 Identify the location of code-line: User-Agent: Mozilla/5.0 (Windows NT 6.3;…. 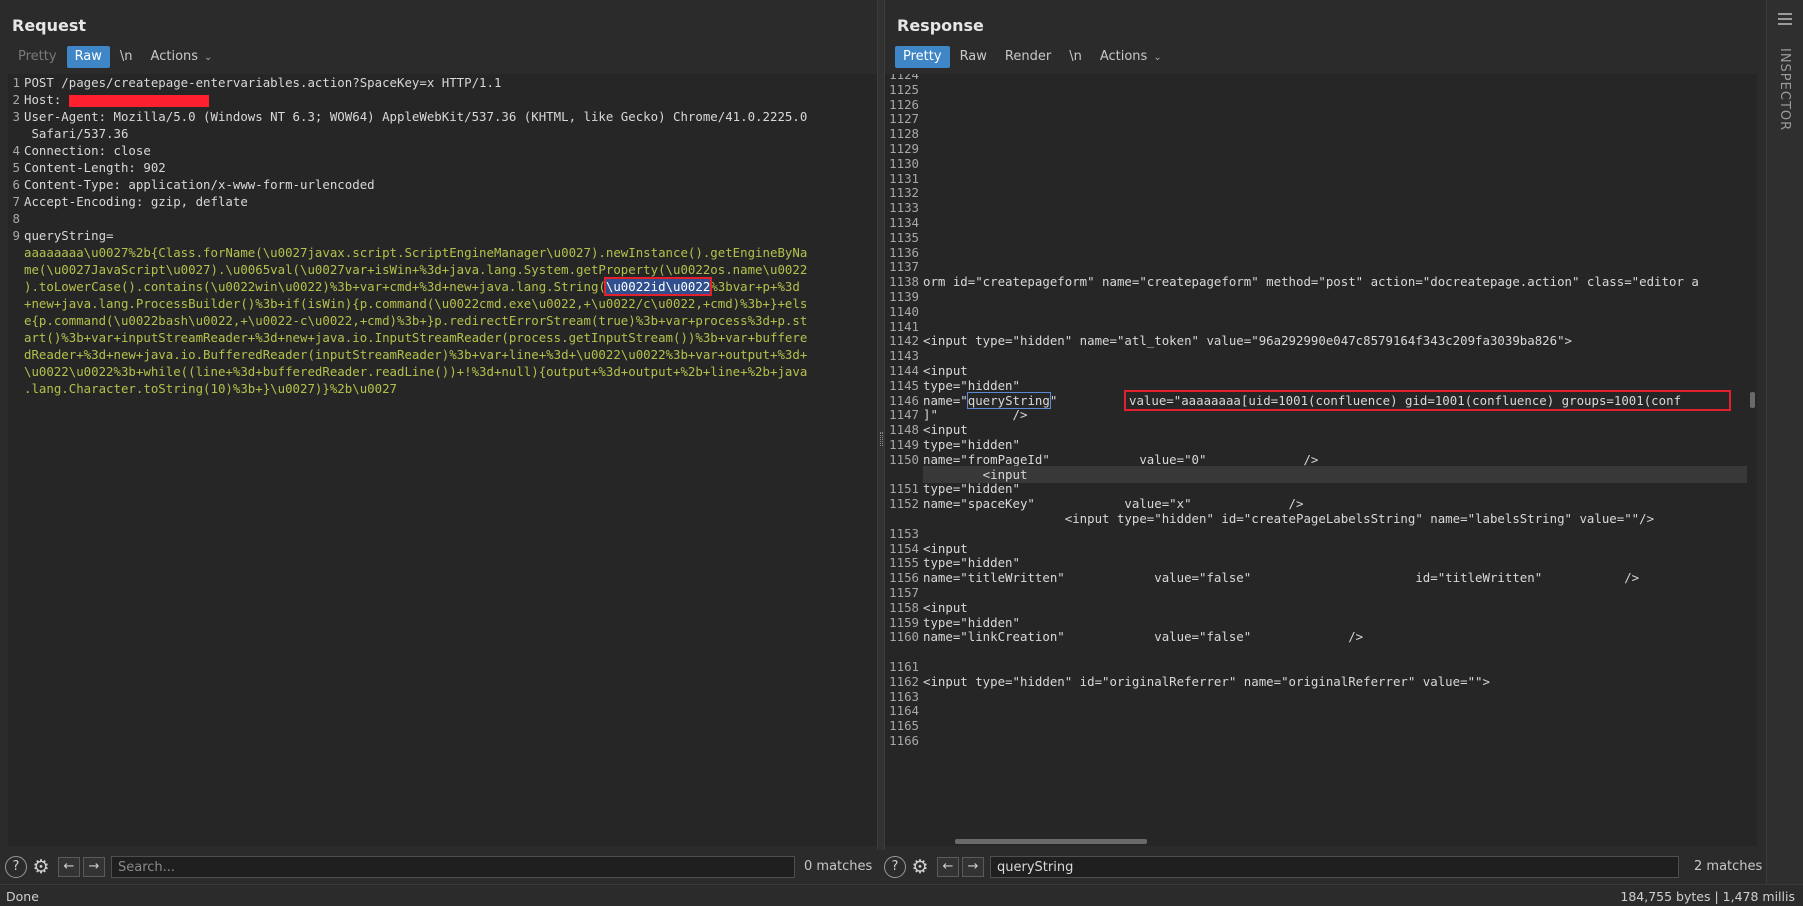
(416, 116).